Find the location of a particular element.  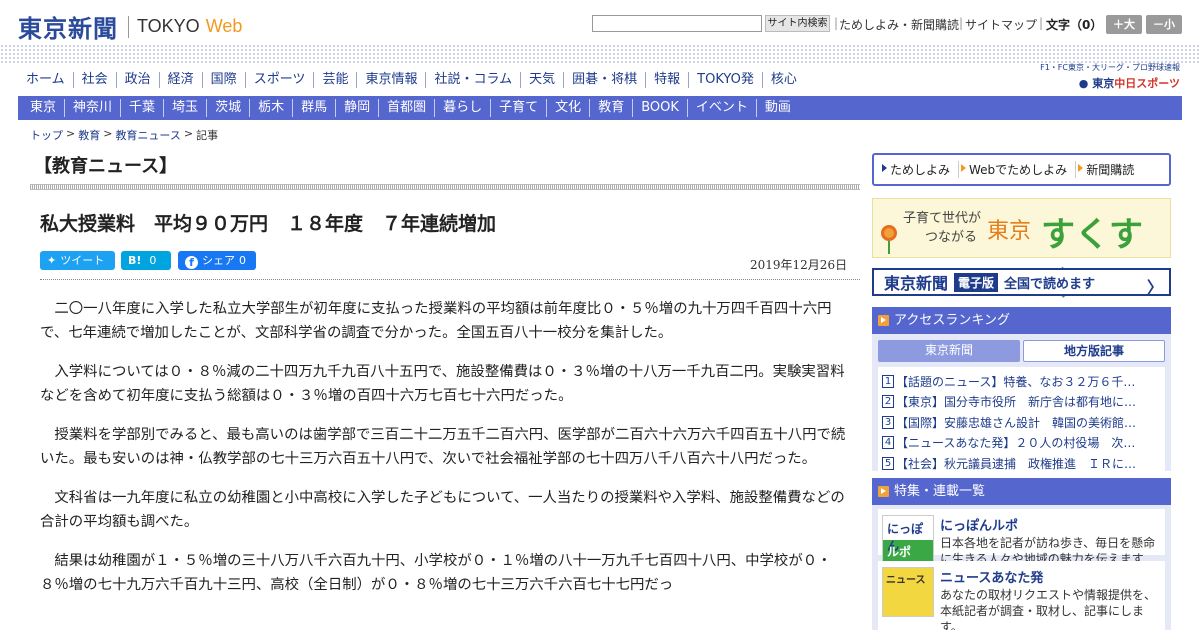

flower-icon is located at coordinates (889, 233).